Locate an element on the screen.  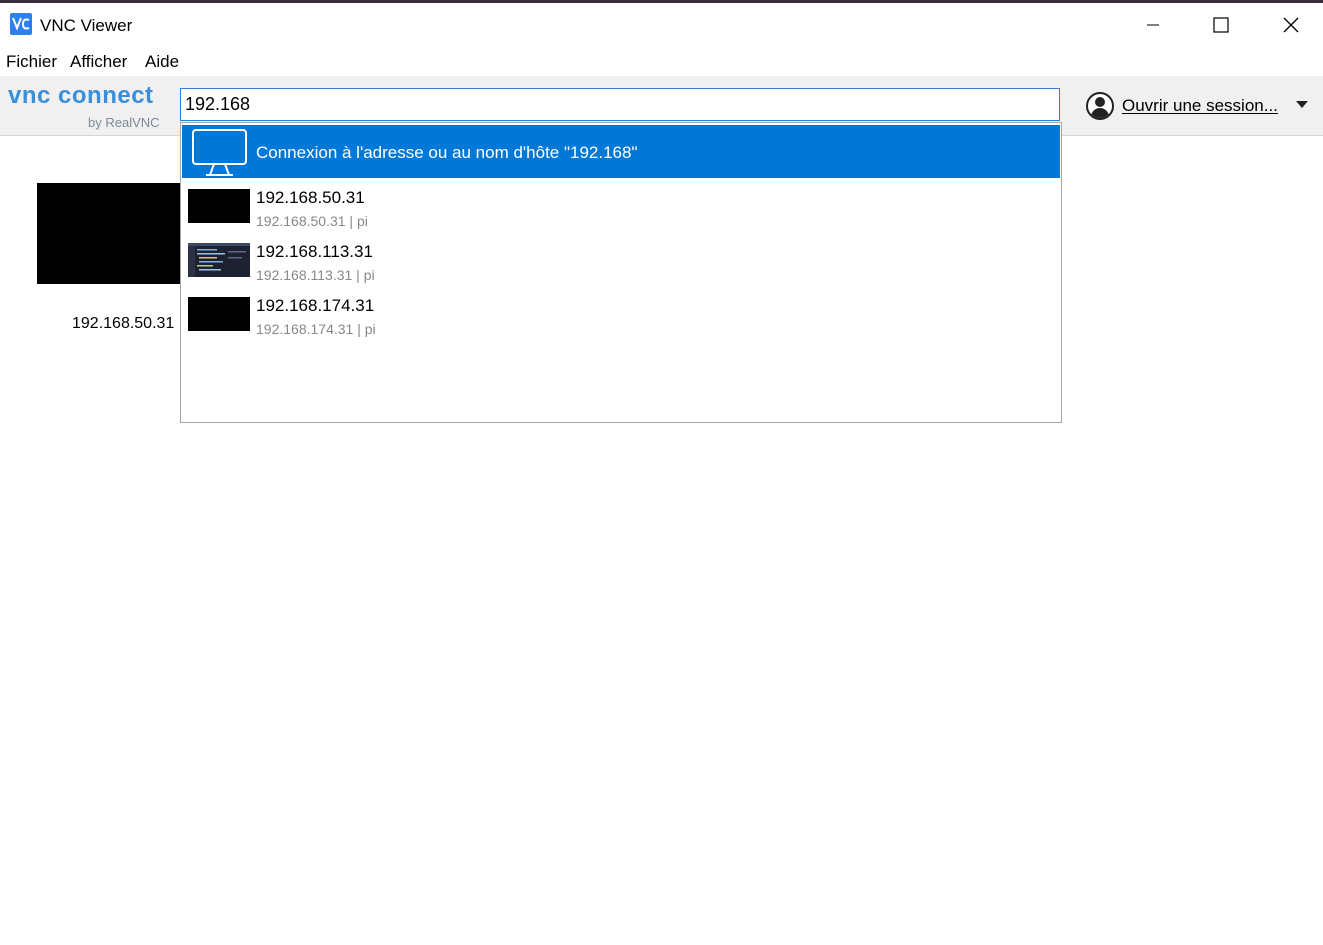
suggestion-title: 192.168.50.31 is located at coordinates (310, 197).